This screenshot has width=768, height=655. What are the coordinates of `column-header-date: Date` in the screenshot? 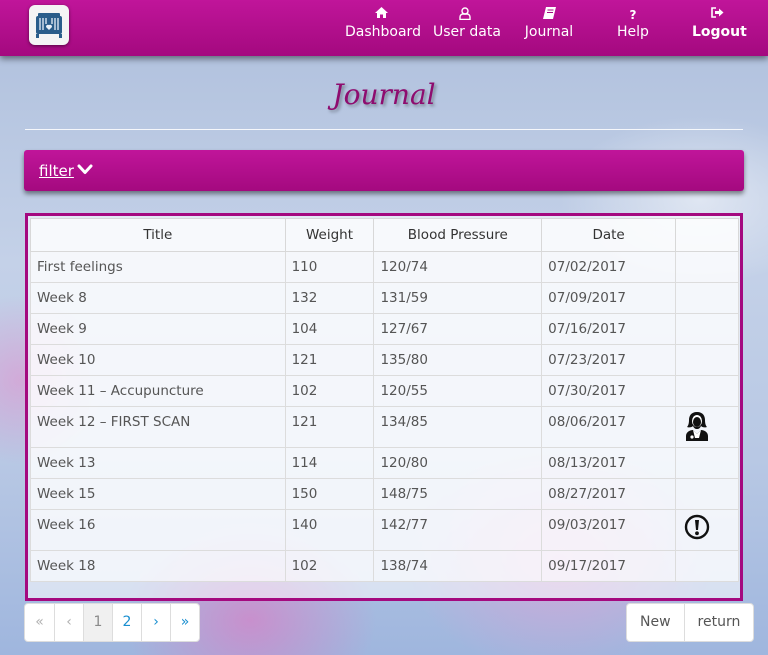 It's located at (609, 235).